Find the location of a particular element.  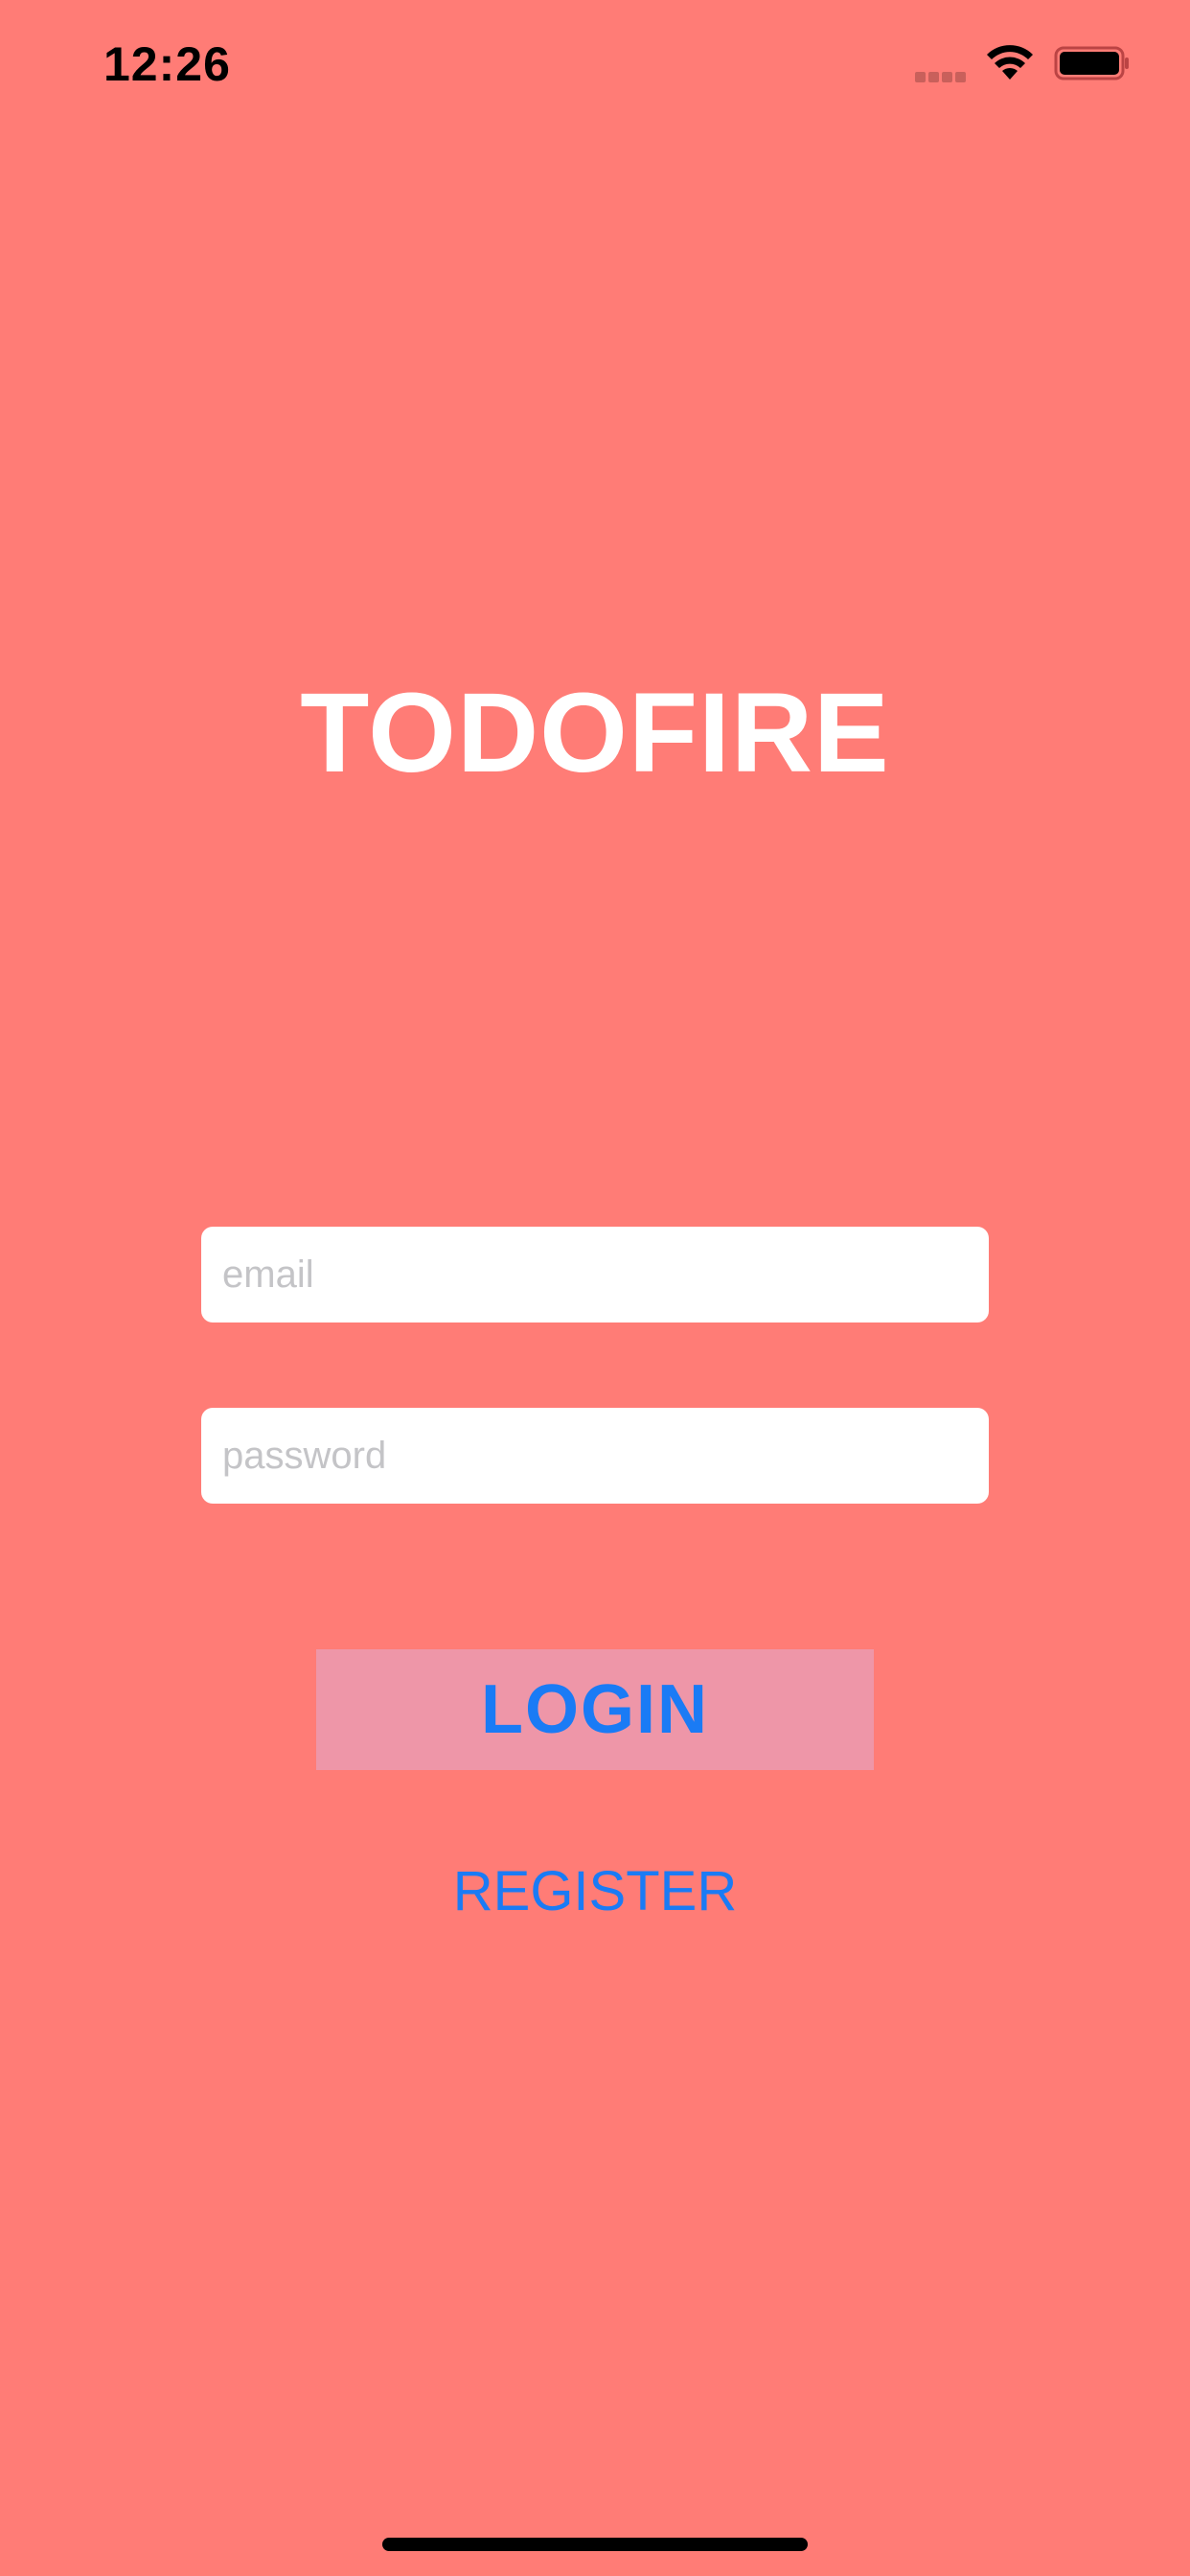

wifi-icon is located at coordinates (1010, 63).